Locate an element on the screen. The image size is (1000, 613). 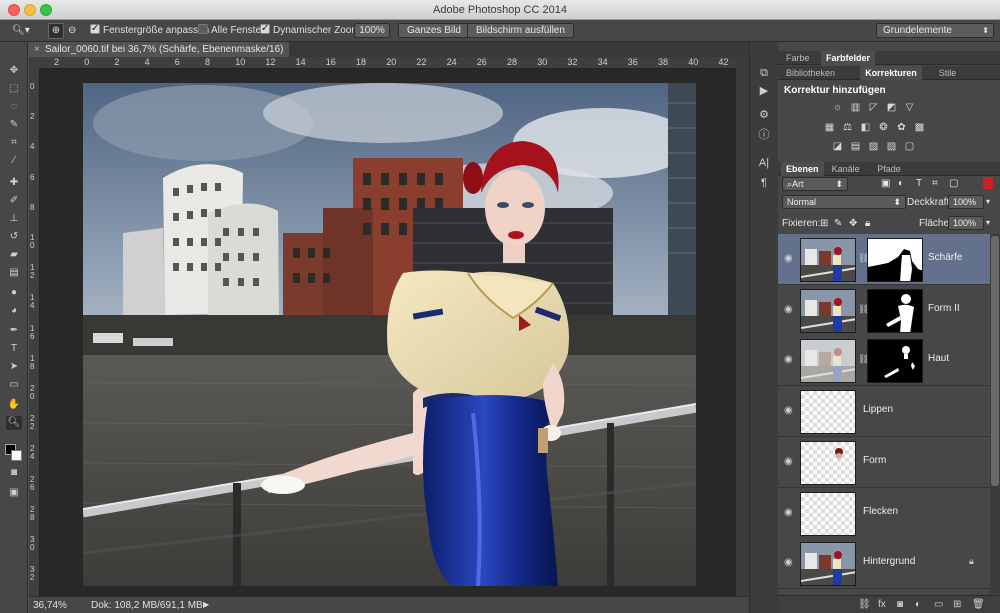
filter-smart-object-icon: ▢ is located at coordinates (953, 183).